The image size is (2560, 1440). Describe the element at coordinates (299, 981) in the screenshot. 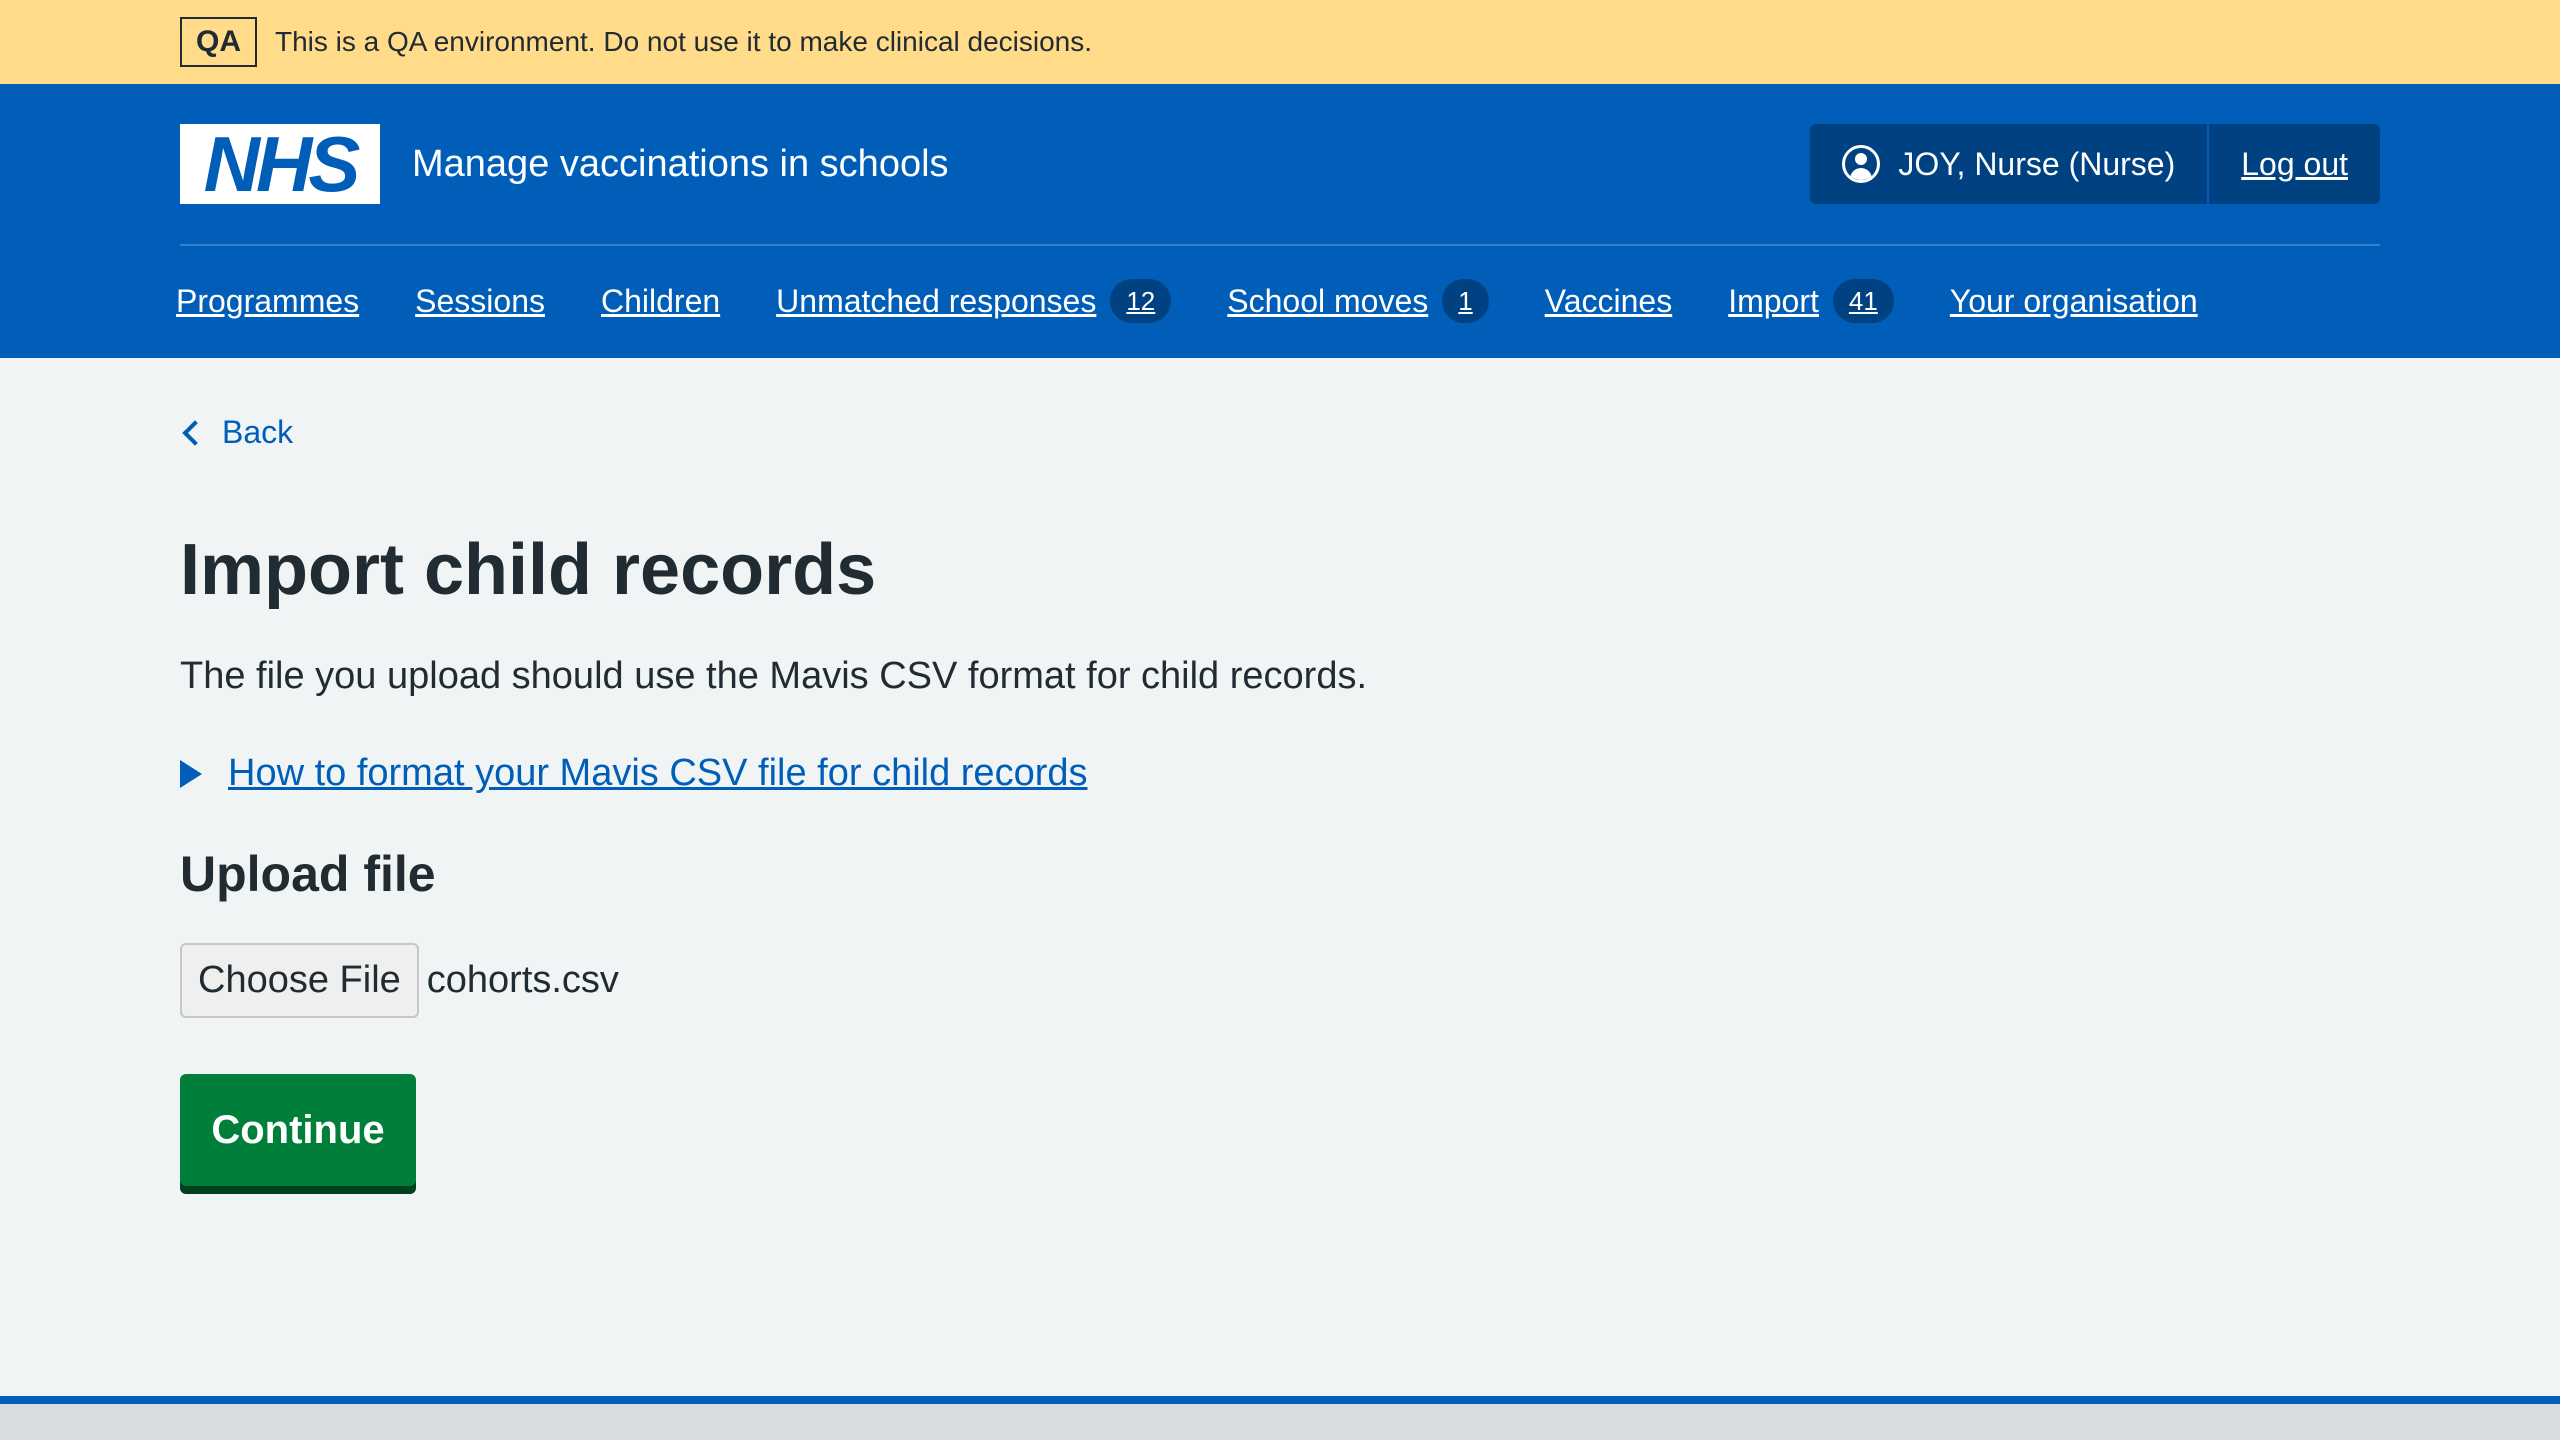

I see `choose-file-button: Choose File` at that location.